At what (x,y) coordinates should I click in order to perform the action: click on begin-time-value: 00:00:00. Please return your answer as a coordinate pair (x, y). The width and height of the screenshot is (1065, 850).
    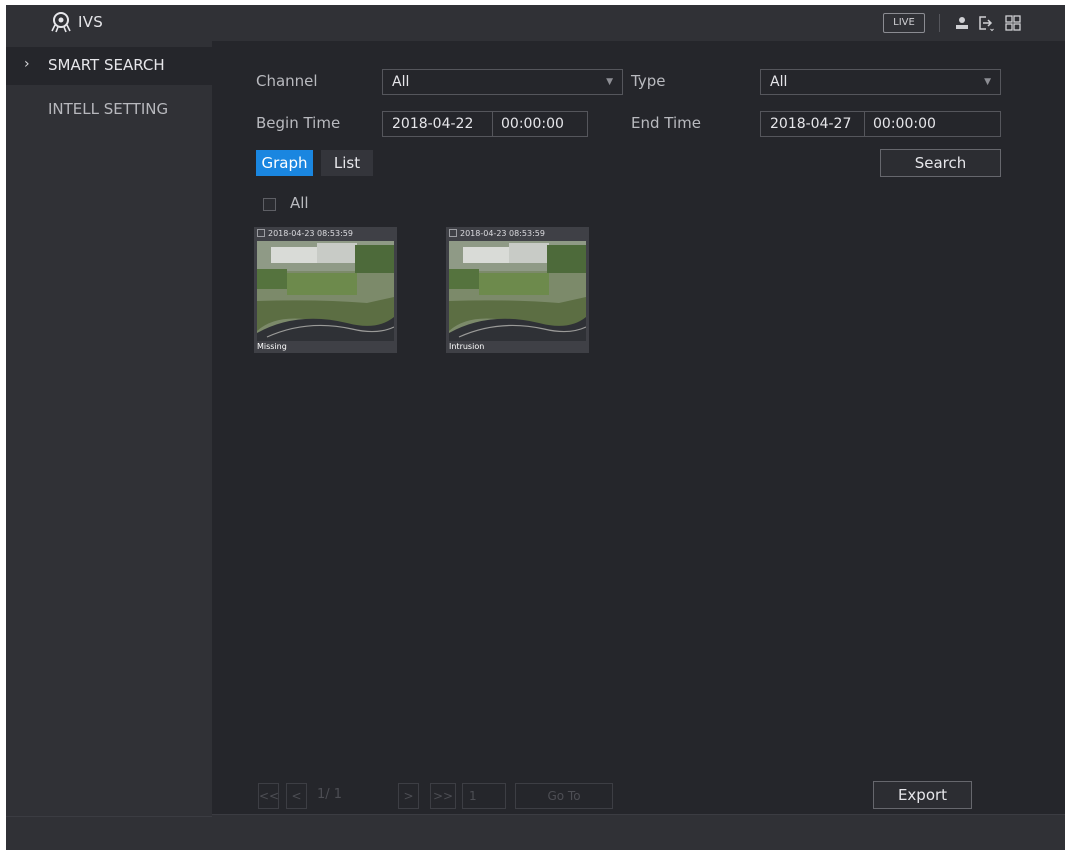
    Looking at the image, I should click on (532, 124).